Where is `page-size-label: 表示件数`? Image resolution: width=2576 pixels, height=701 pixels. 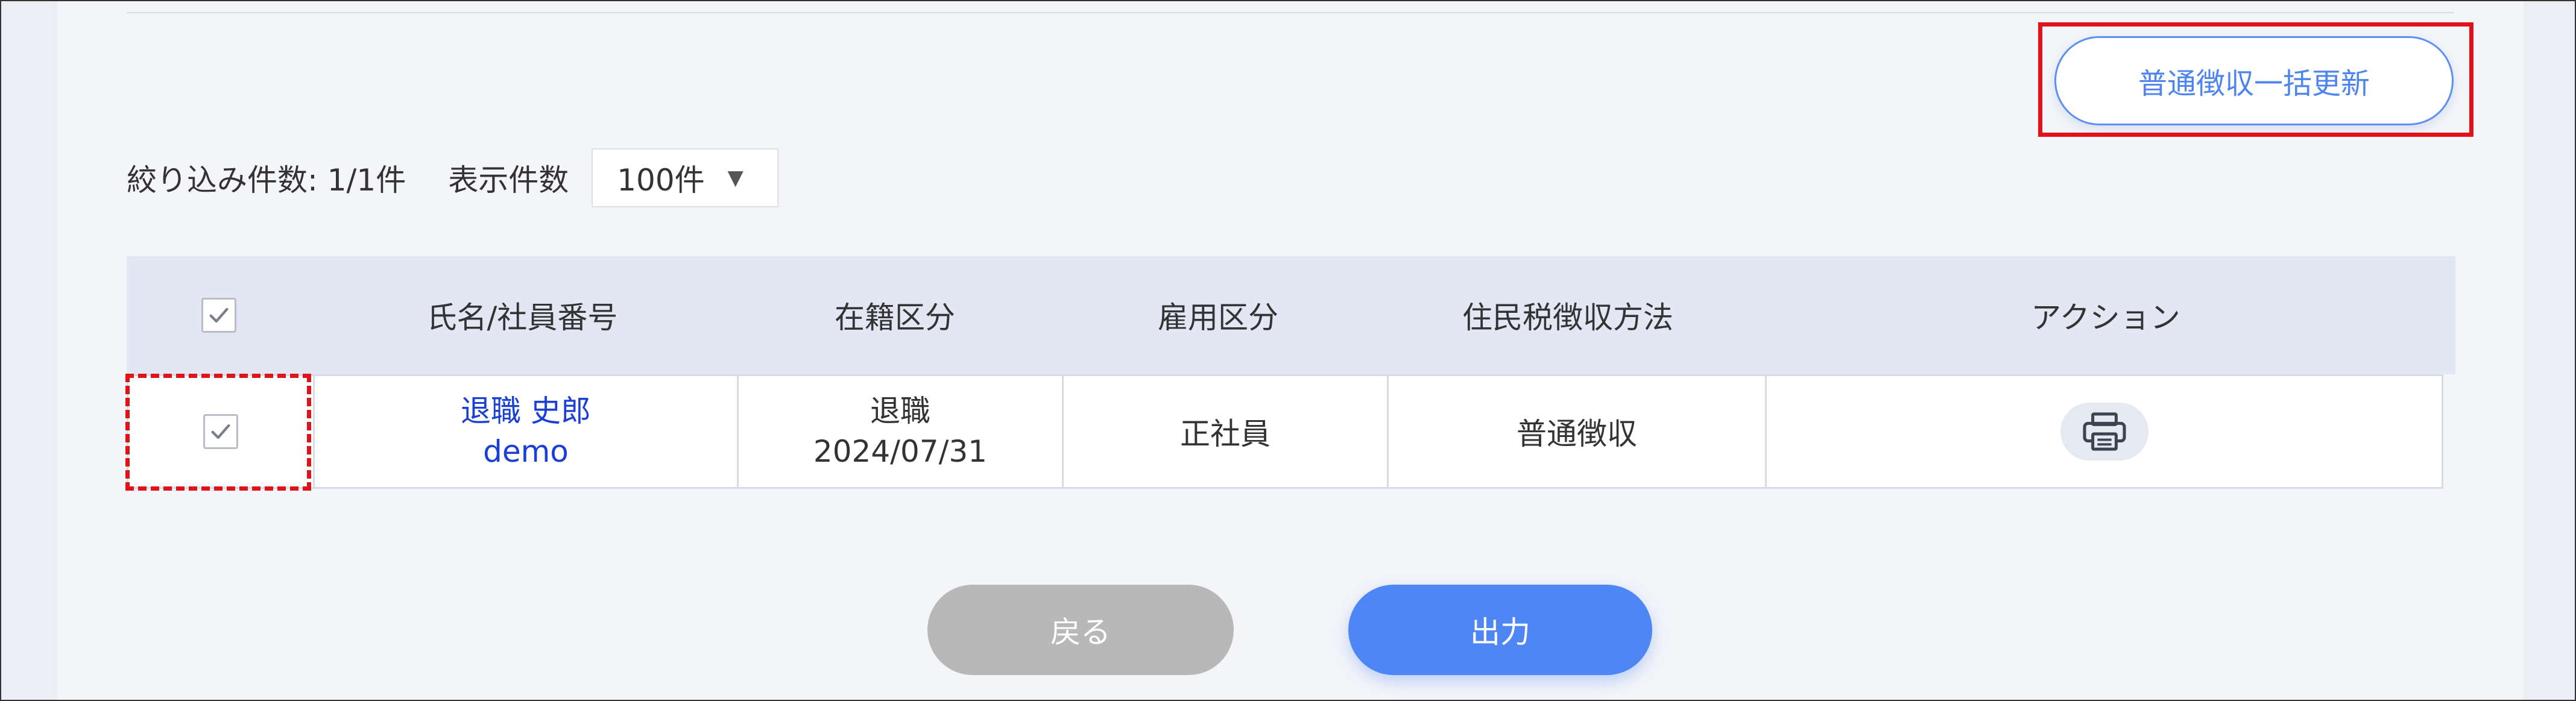
page-size-label: 表示件数 is located at coordinates (508, 180).